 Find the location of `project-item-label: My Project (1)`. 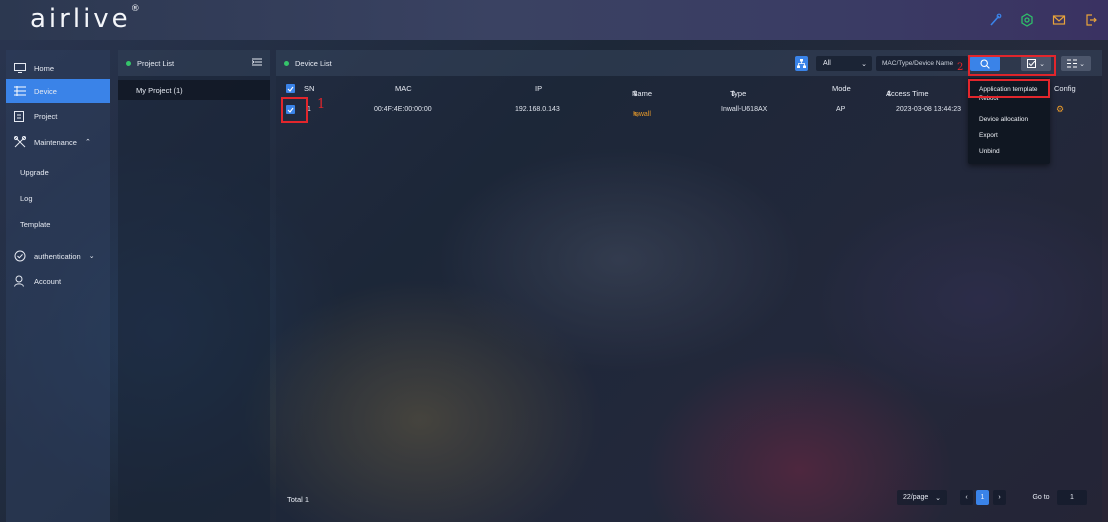

project-item-label: My Project (1) is located at coordinates (159, 90).